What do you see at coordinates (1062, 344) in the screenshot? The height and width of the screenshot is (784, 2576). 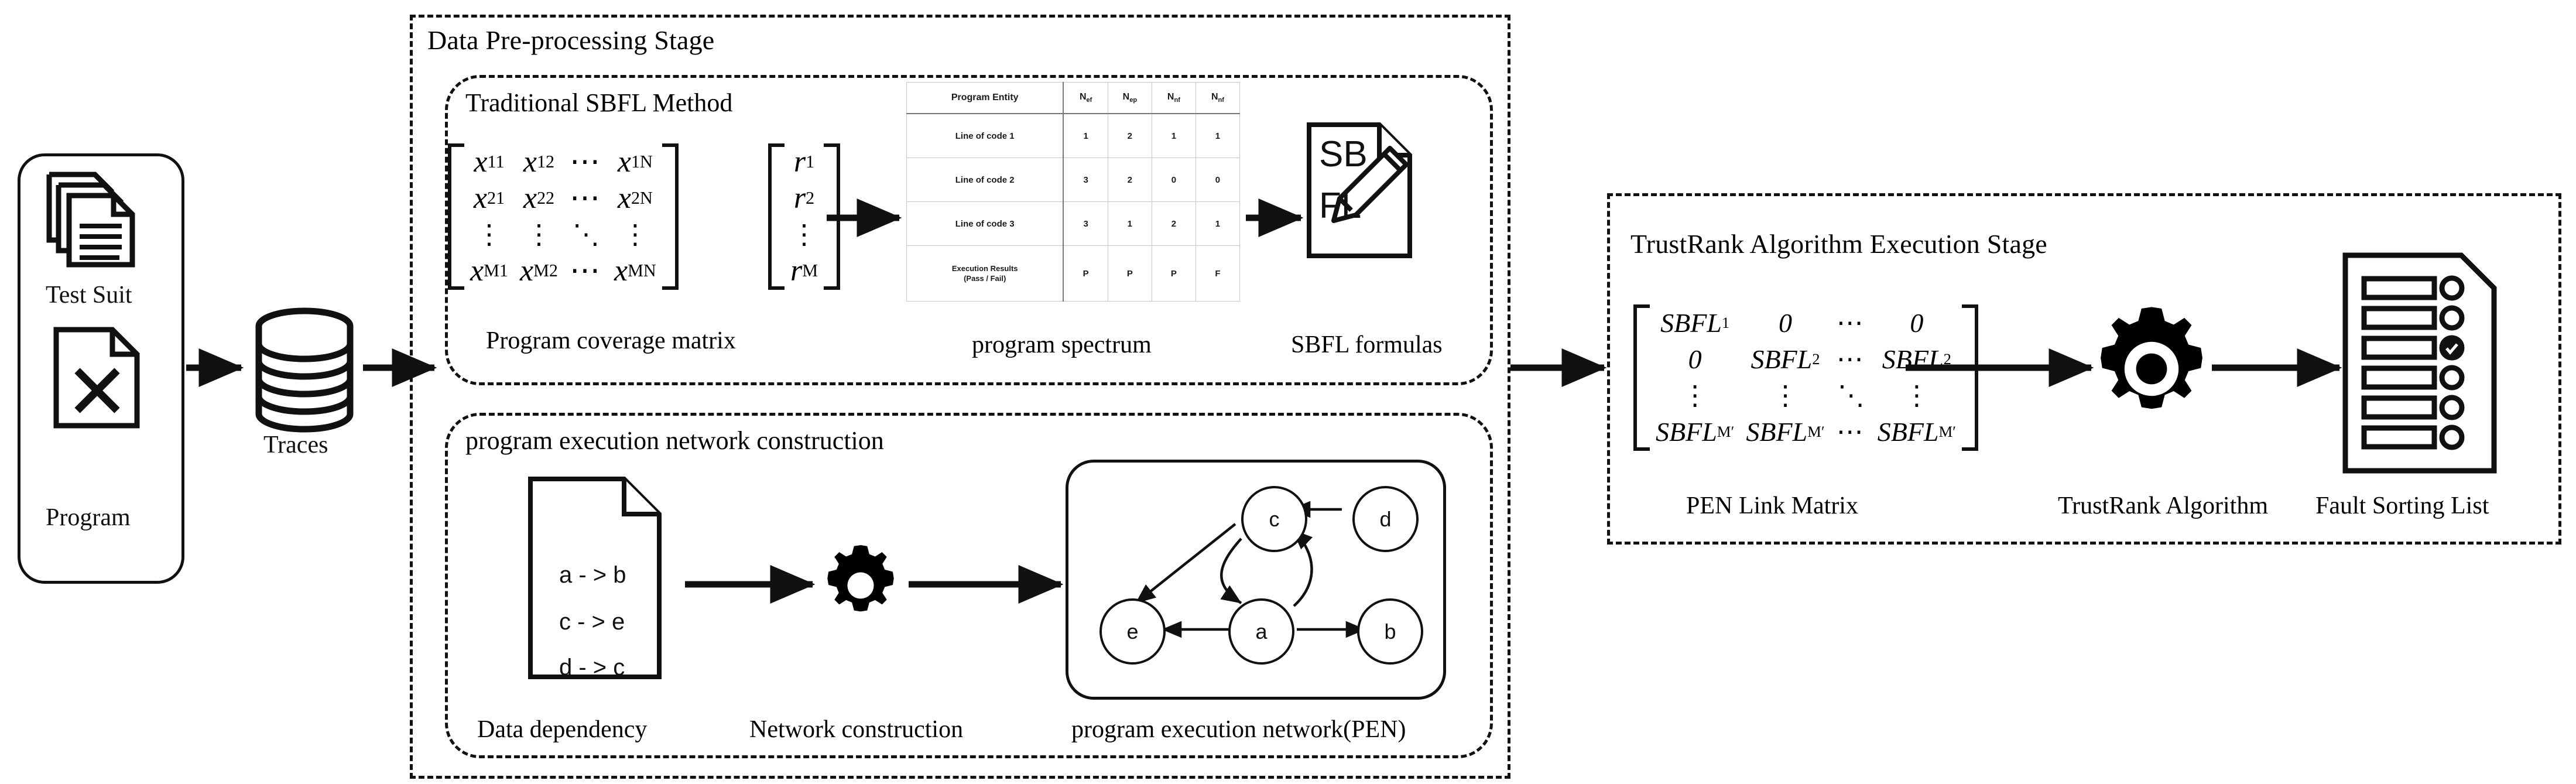 I see `program-spectrum-caption: program spectrum` at bounding box center [1062, 344].